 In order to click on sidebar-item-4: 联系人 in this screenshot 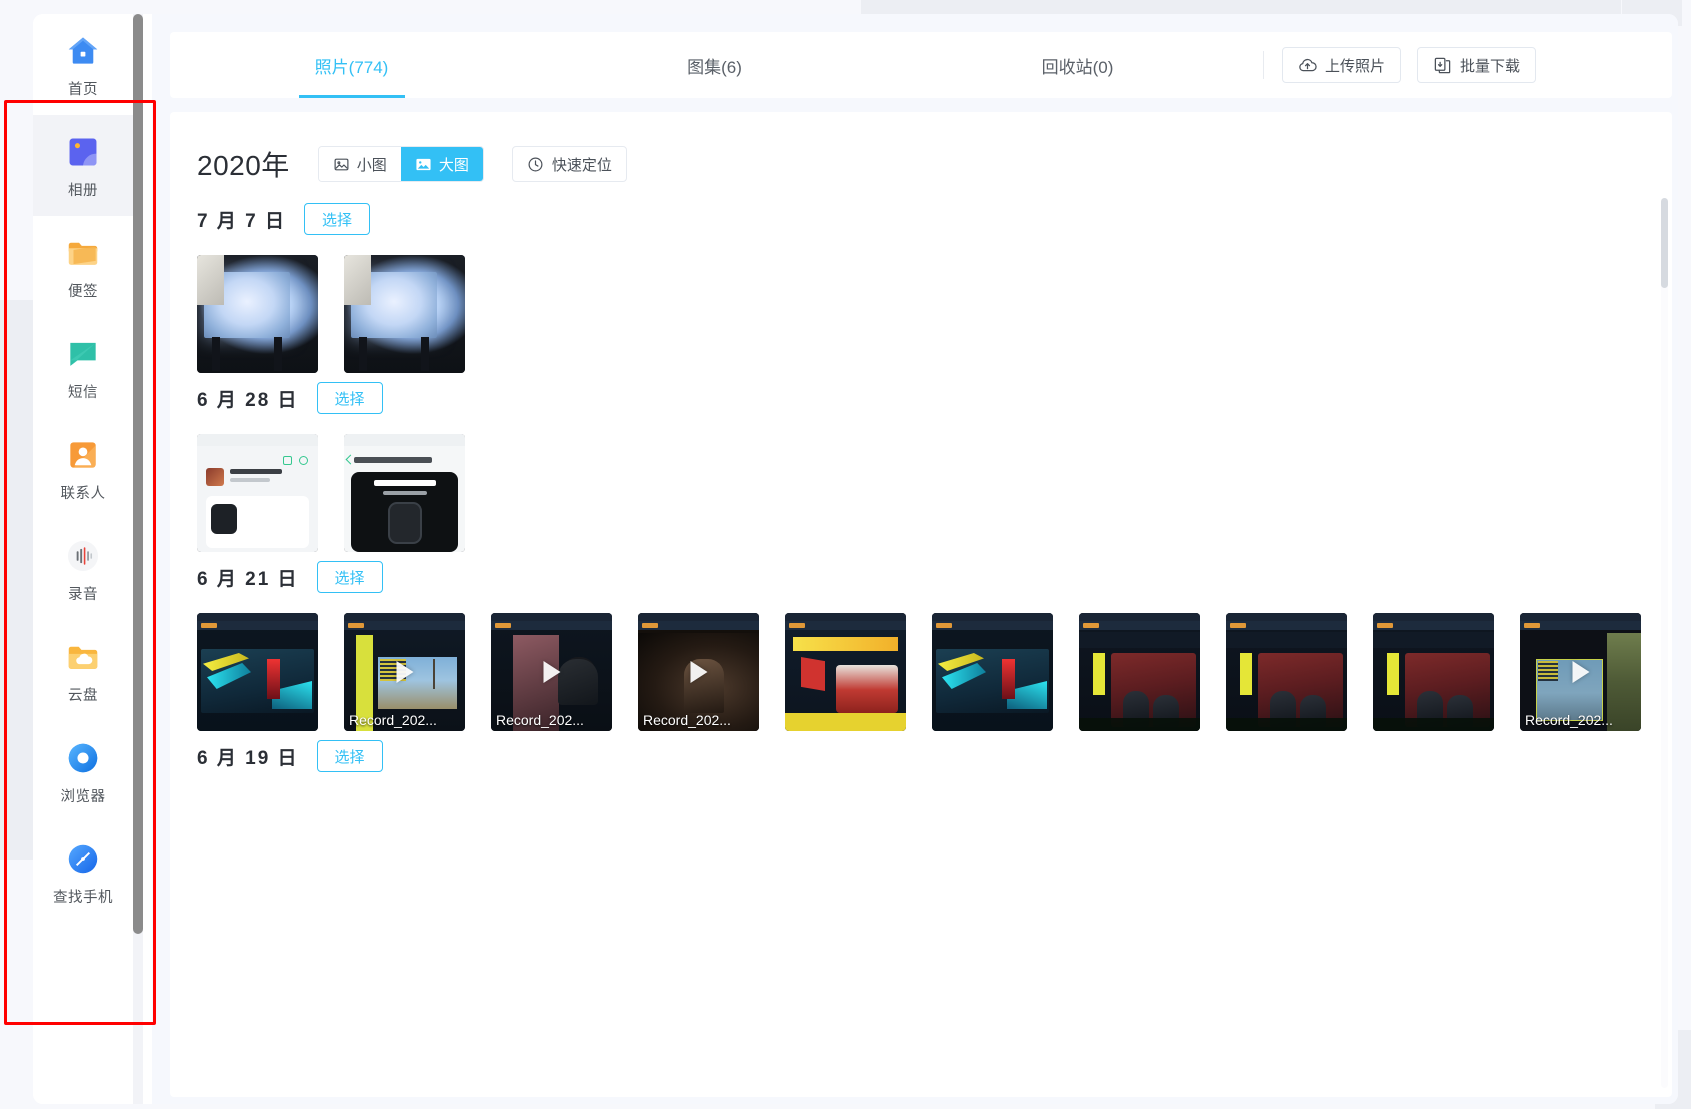, I will do `click(83, 468)`.